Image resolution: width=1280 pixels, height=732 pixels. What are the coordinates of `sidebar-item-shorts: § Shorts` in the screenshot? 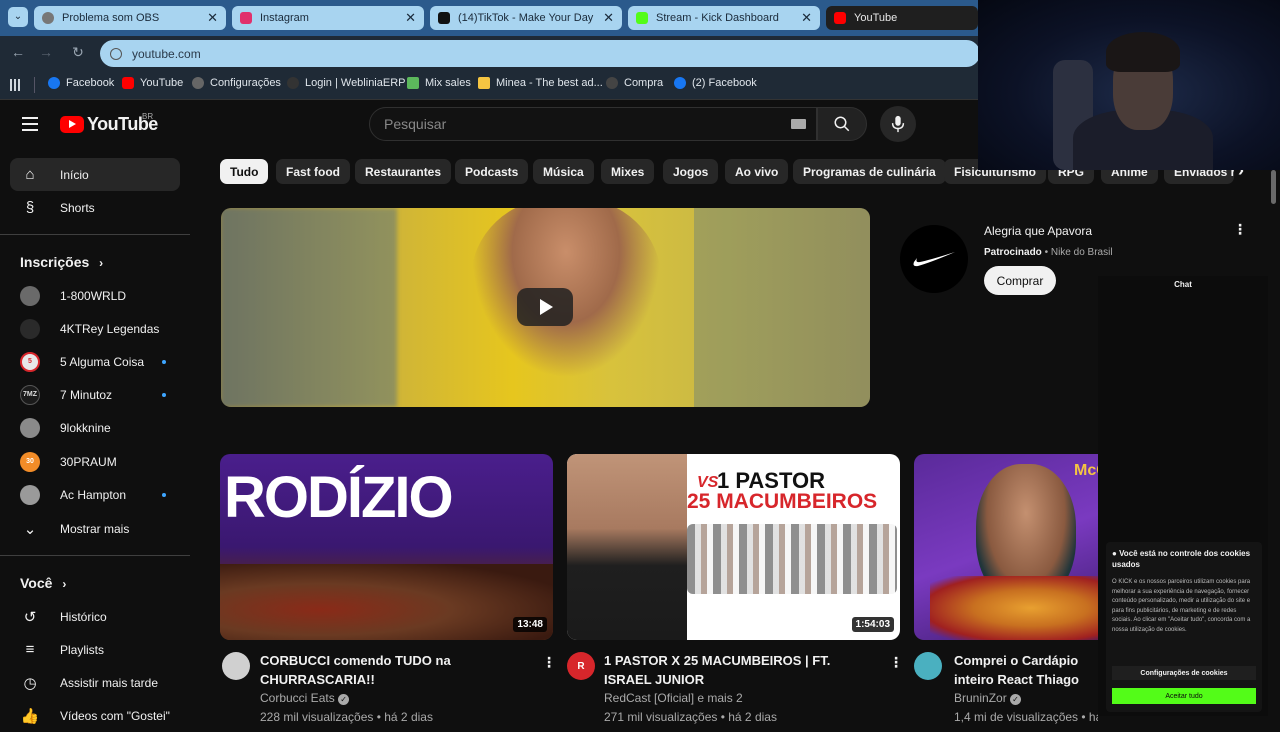 It's located at (95, 207).